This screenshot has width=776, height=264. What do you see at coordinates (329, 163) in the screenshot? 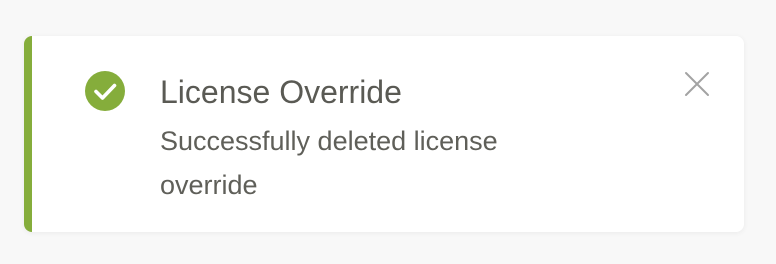
I see `toast-message: Successfully deleted license override` at bounding box center [329, 163].